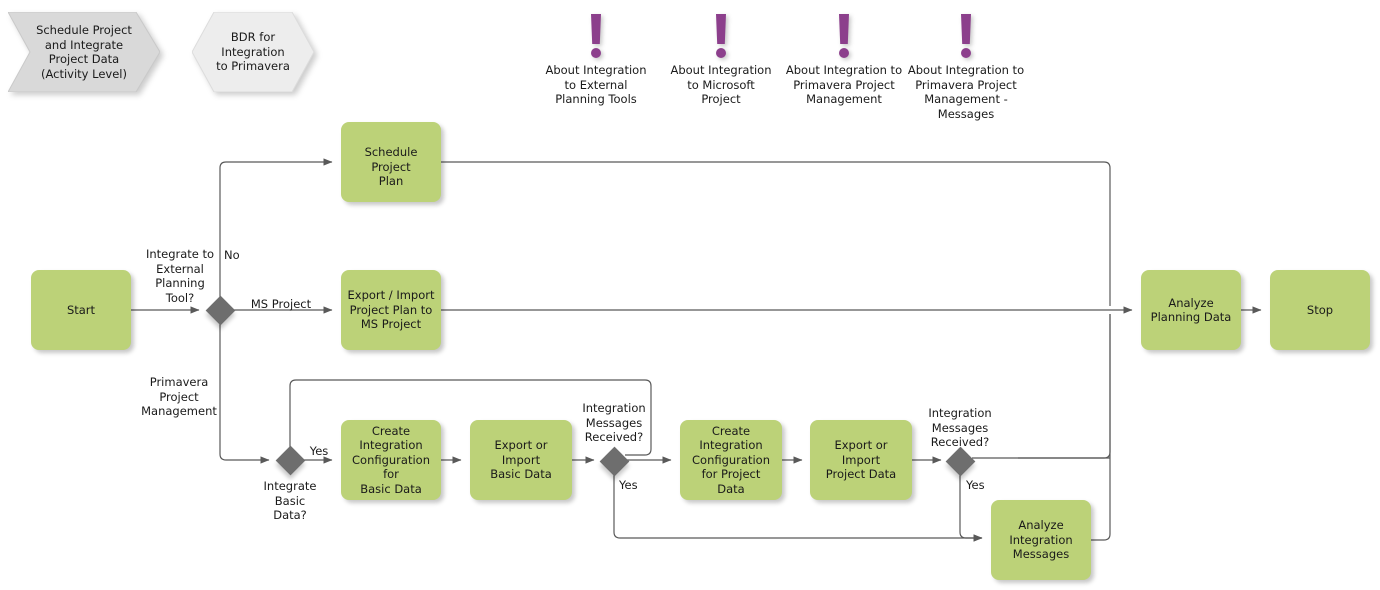 The width and height of the screenshot is (1380, 590). Describe the element at coordinates (960, 461) in the screenshot. I see `gateway-messages-received-project` at that location.